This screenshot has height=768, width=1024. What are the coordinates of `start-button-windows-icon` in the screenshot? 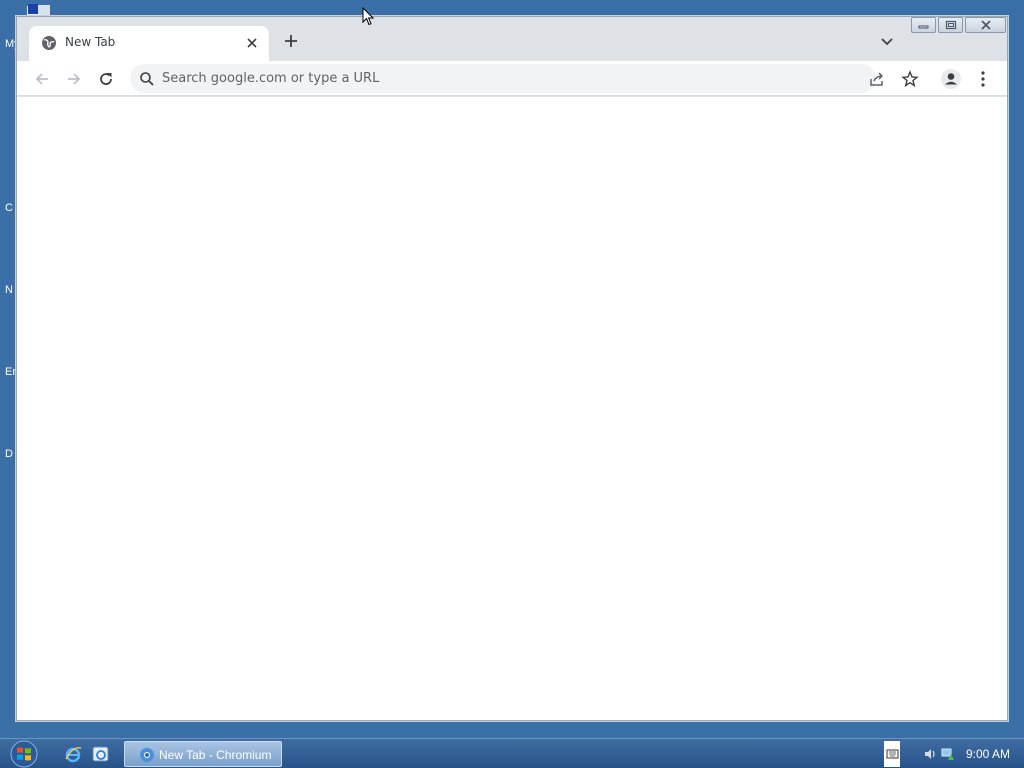 It's located at (24, 754).